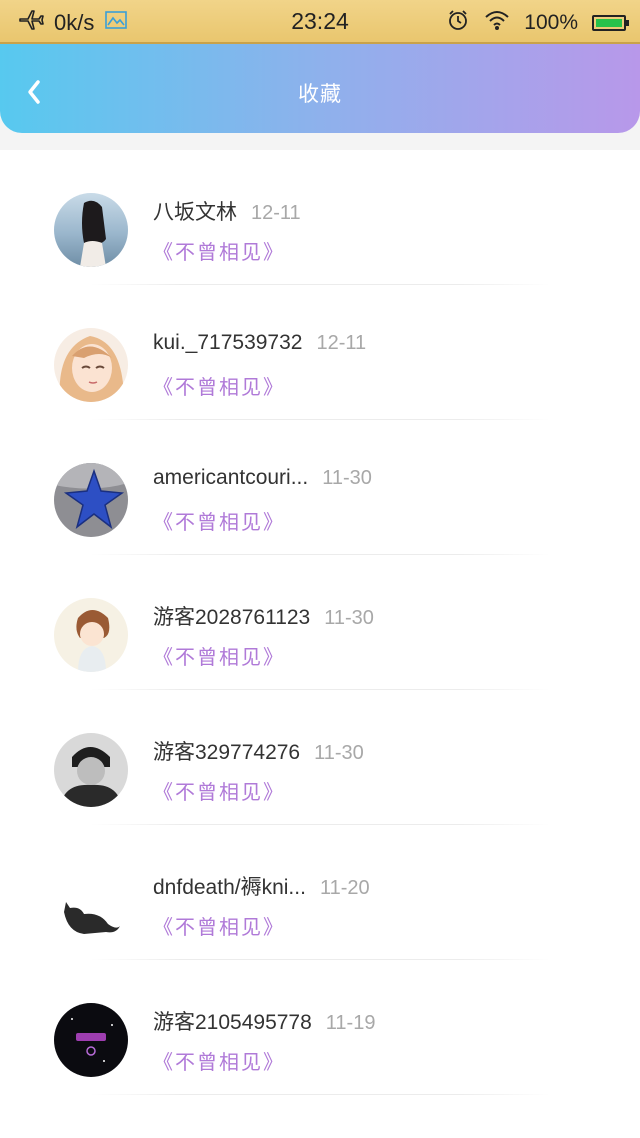  I want to click on list-item: 八坂文林 12-11 《不曾相见》, so click(320, 217).